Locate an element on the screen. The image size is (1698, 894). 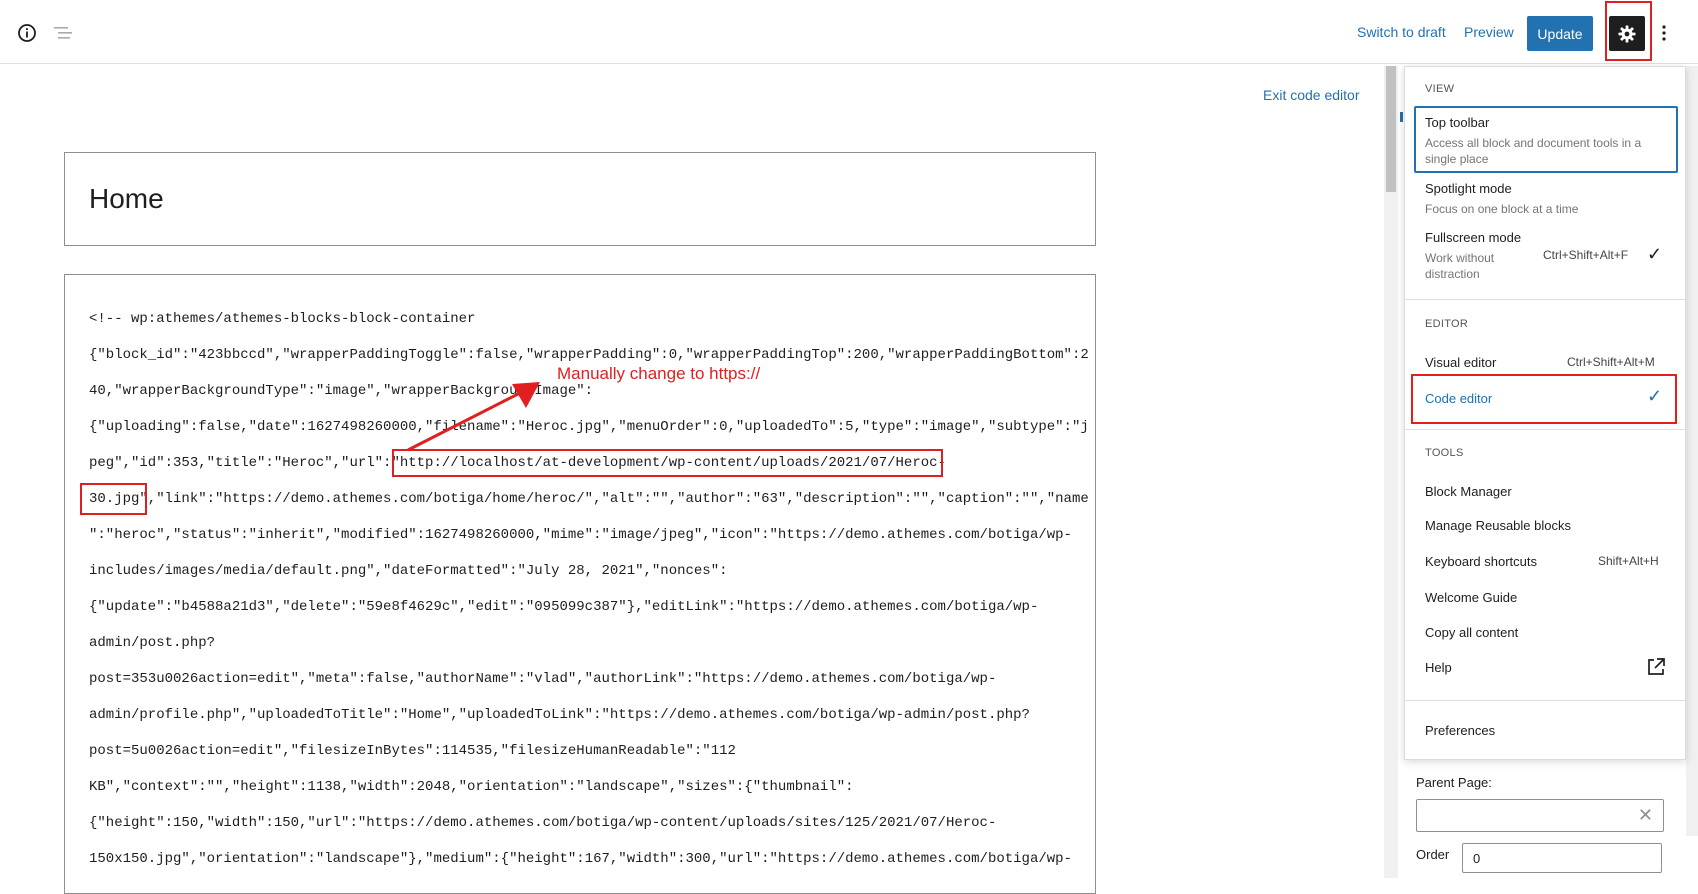
visual-editor-shortcut: Ctrl+Shift+Alt+M is located at coordinates (1611, 362).